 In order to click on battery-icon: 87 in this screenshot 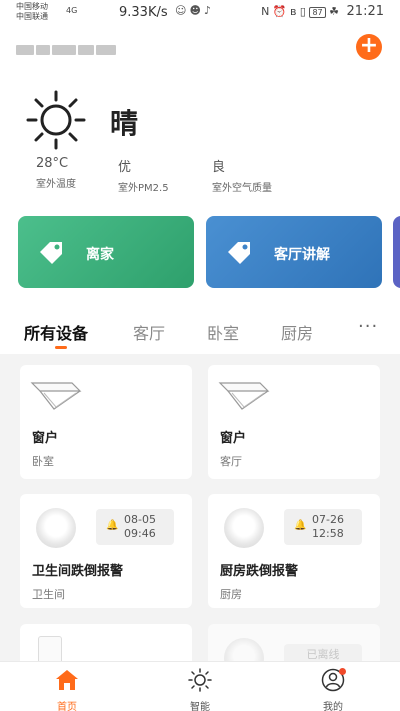, I will do `click(317, 12)`.